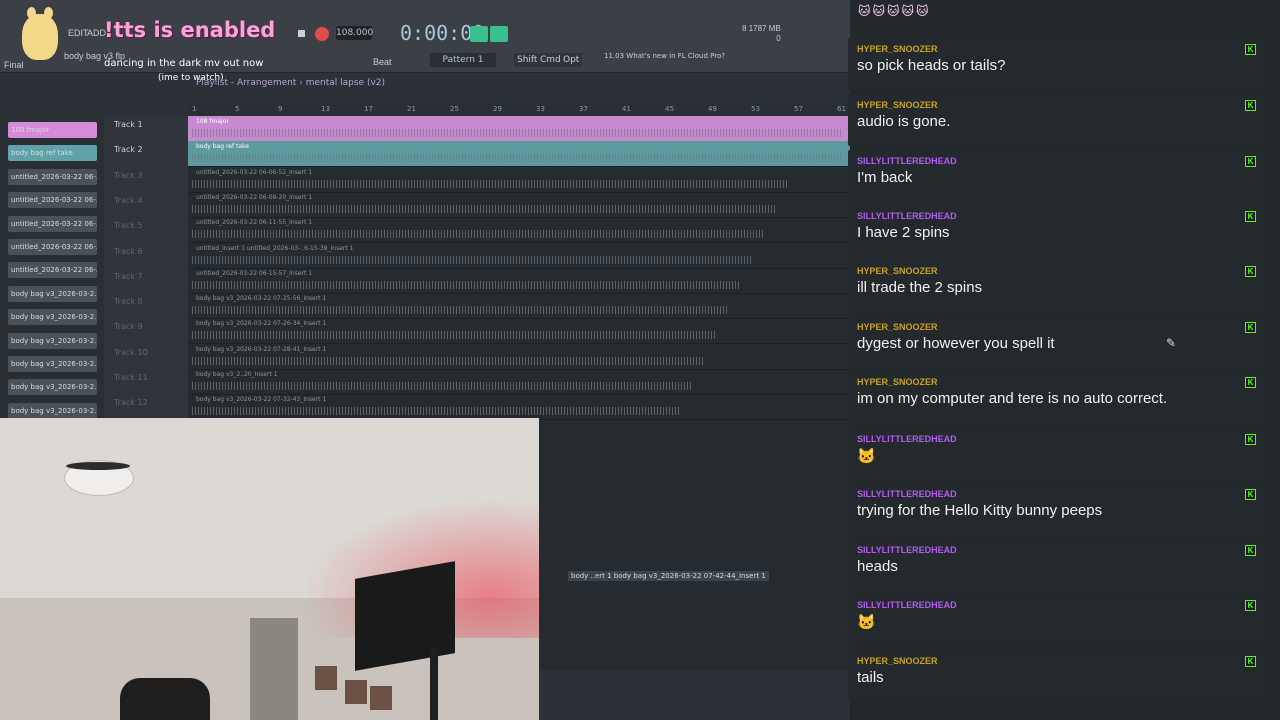  I want to click on audio-clip-label: body bag ref take, so click(222, 147).